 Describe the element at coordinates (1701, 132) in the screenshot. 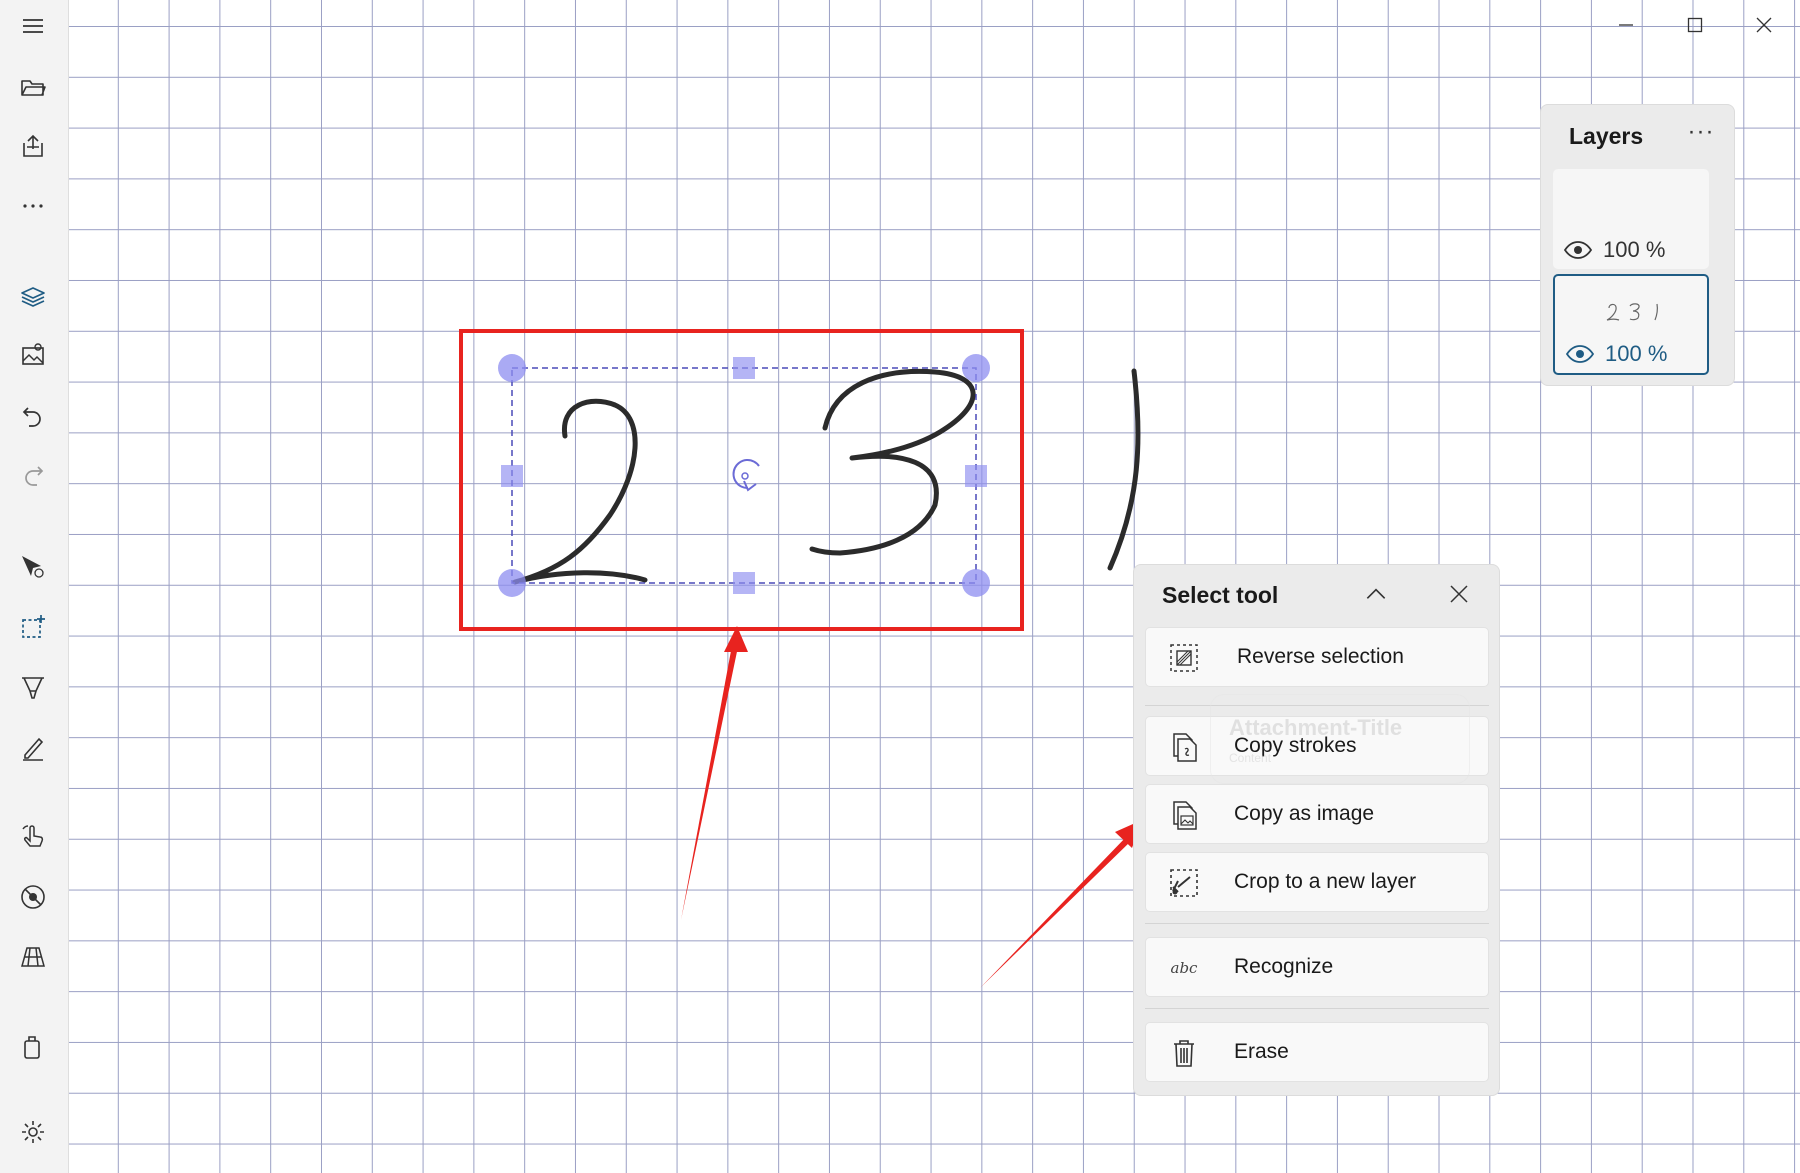

I see `layers-more-button: ···` at that location.